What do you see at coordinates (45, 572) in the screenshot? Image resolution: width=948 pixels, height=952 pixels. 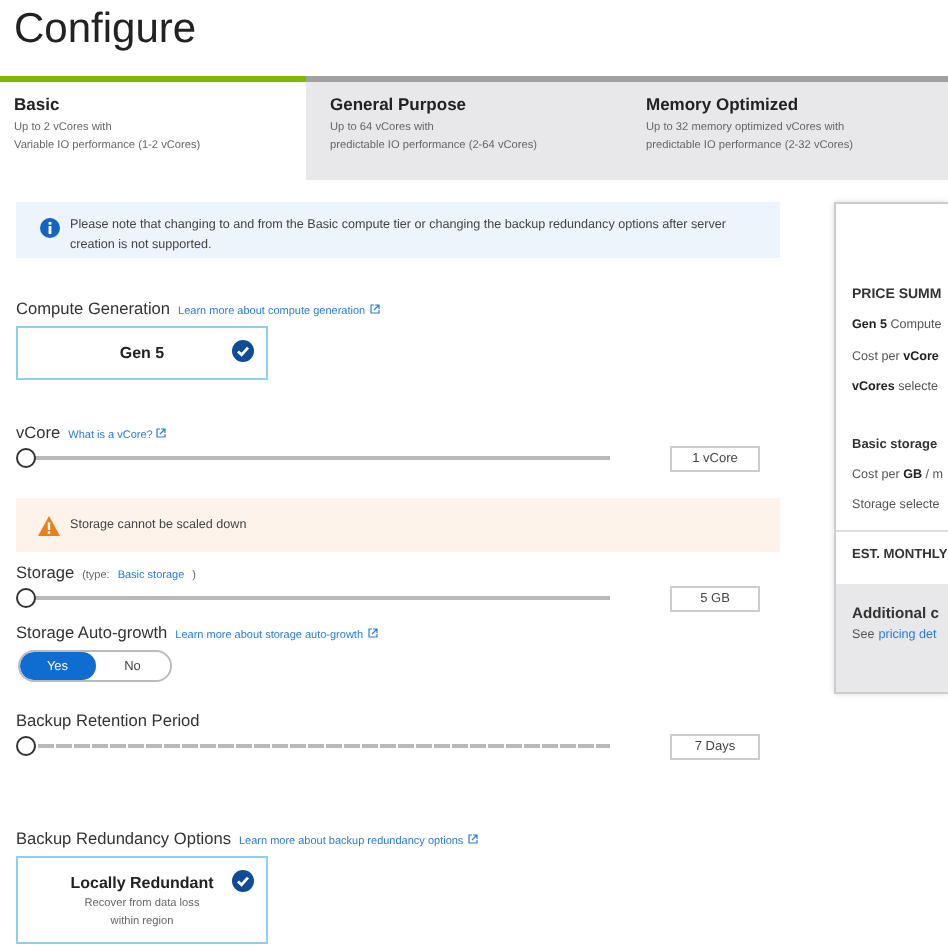 I see `field-label: Storage` at bounding box center [45, 572].